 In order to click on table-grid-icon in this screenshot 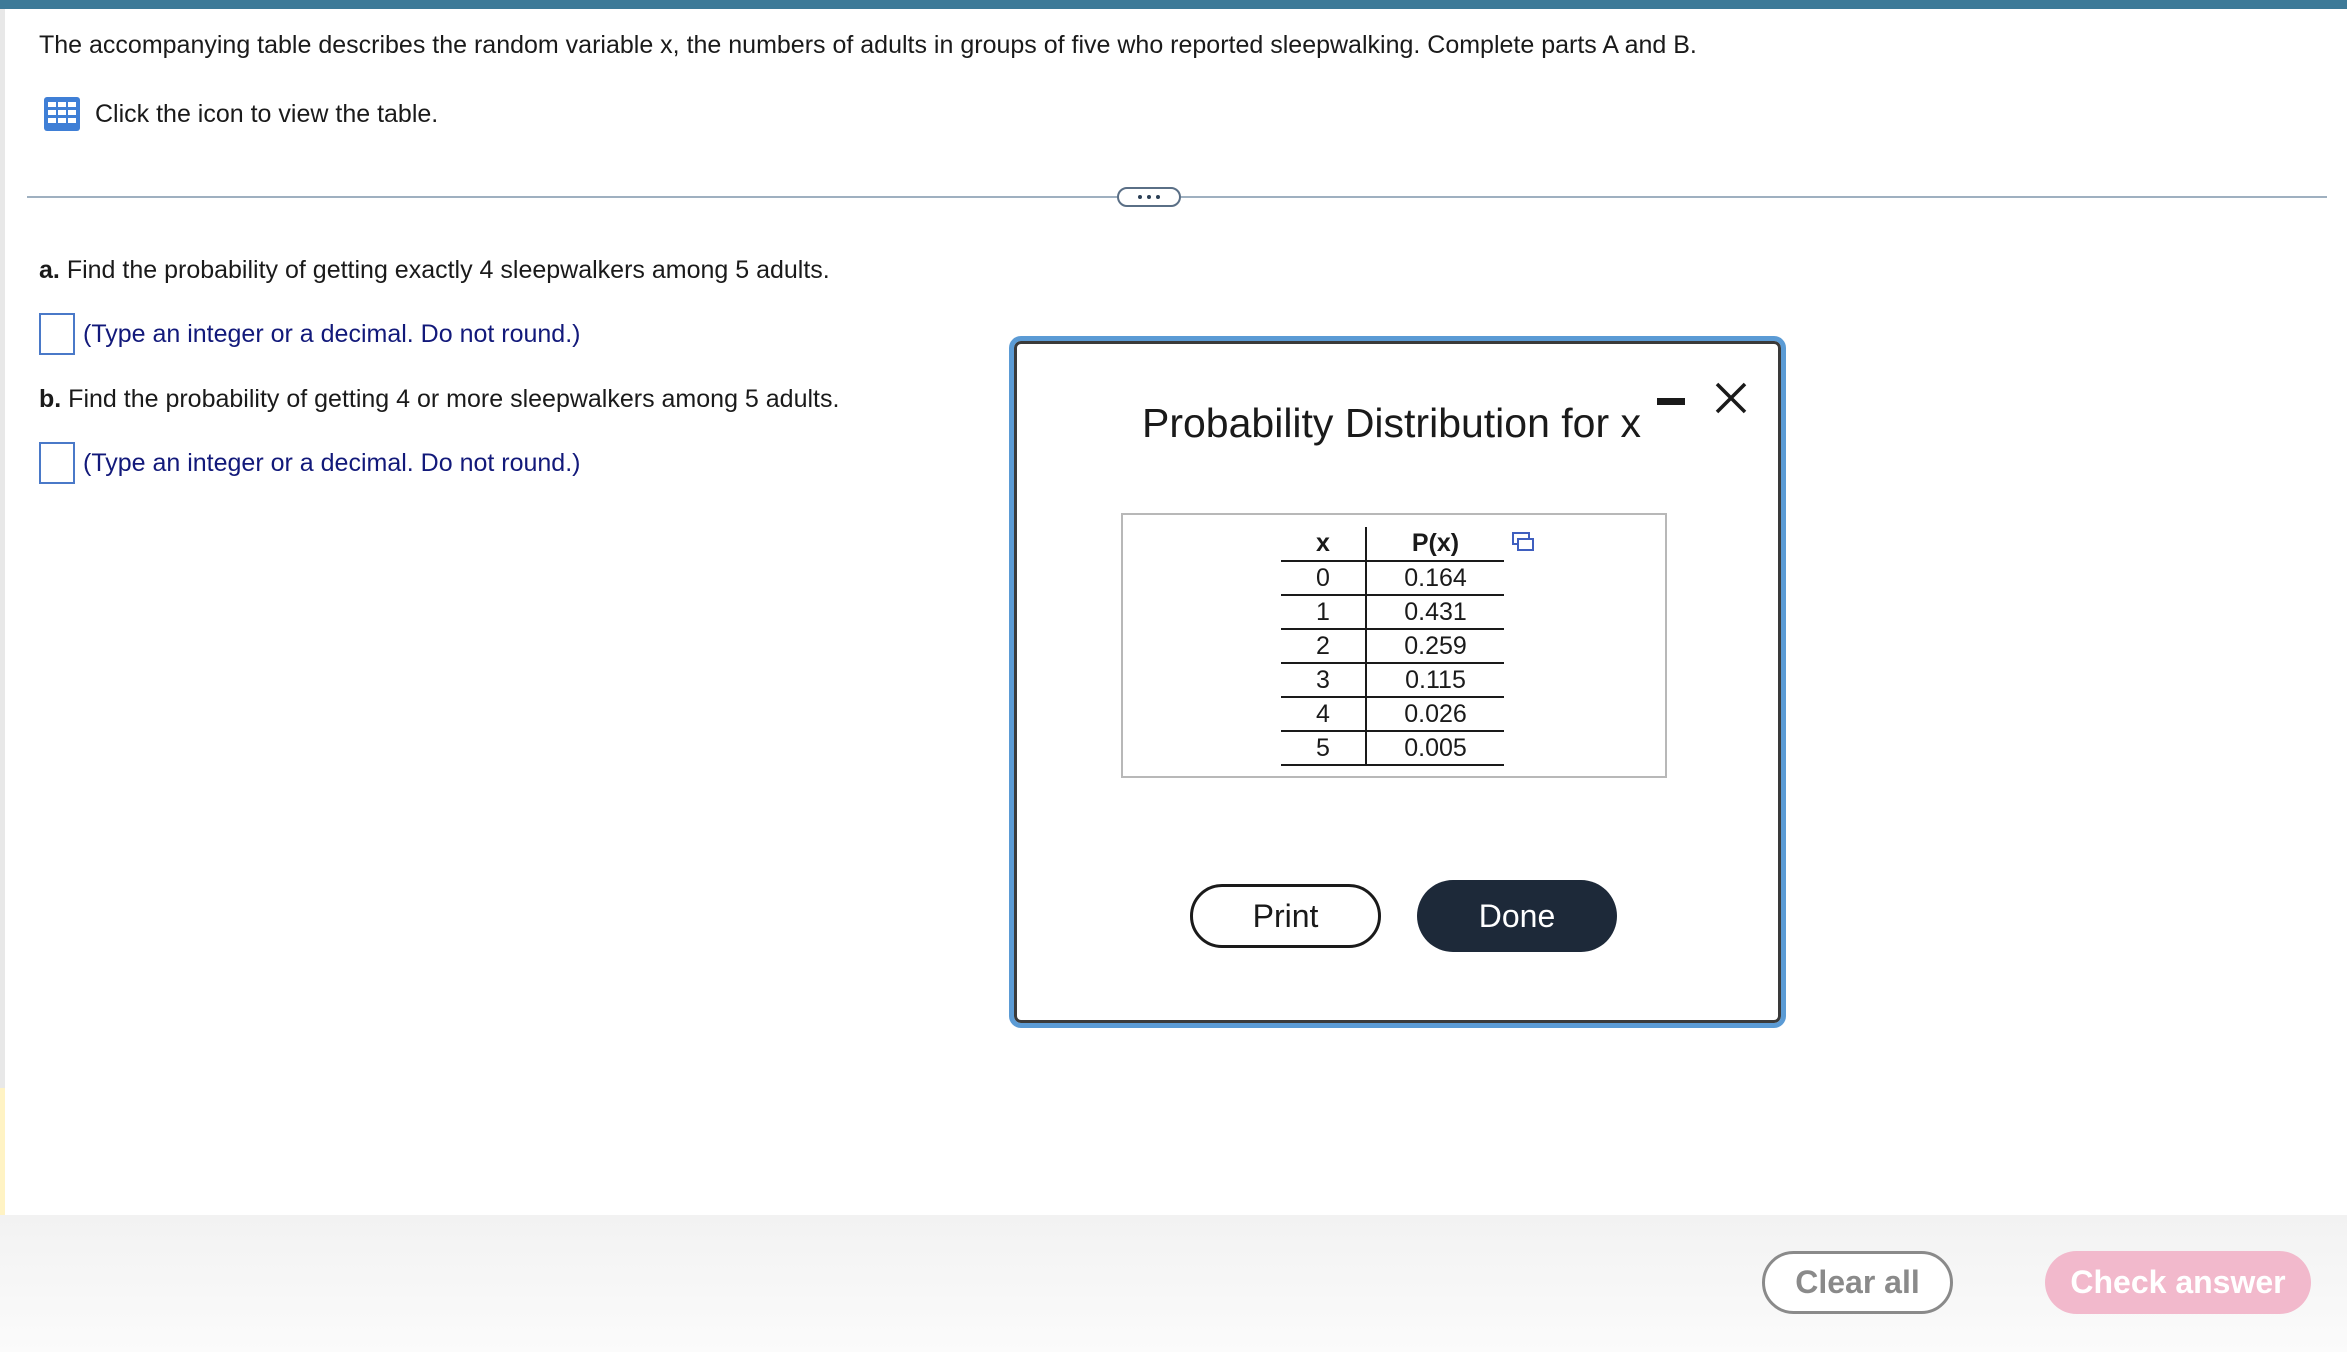, I will do `click(62, 114)`.